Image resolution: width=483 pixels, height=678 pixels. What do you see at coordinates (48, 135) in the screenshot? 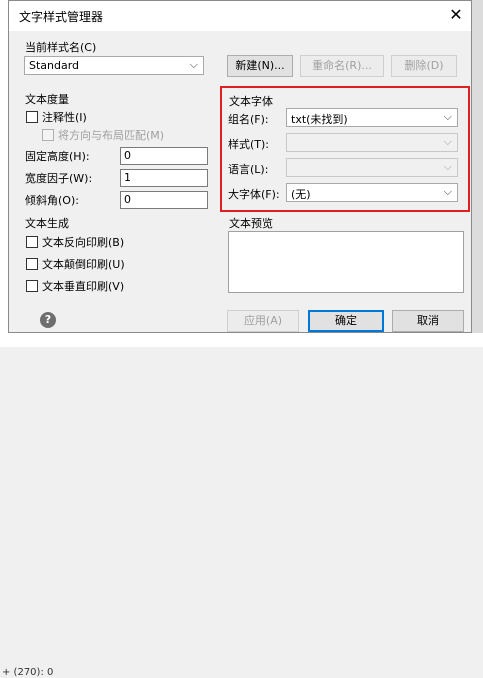
I see `match-orientation-checkbox` at bounding box center [48, 135].